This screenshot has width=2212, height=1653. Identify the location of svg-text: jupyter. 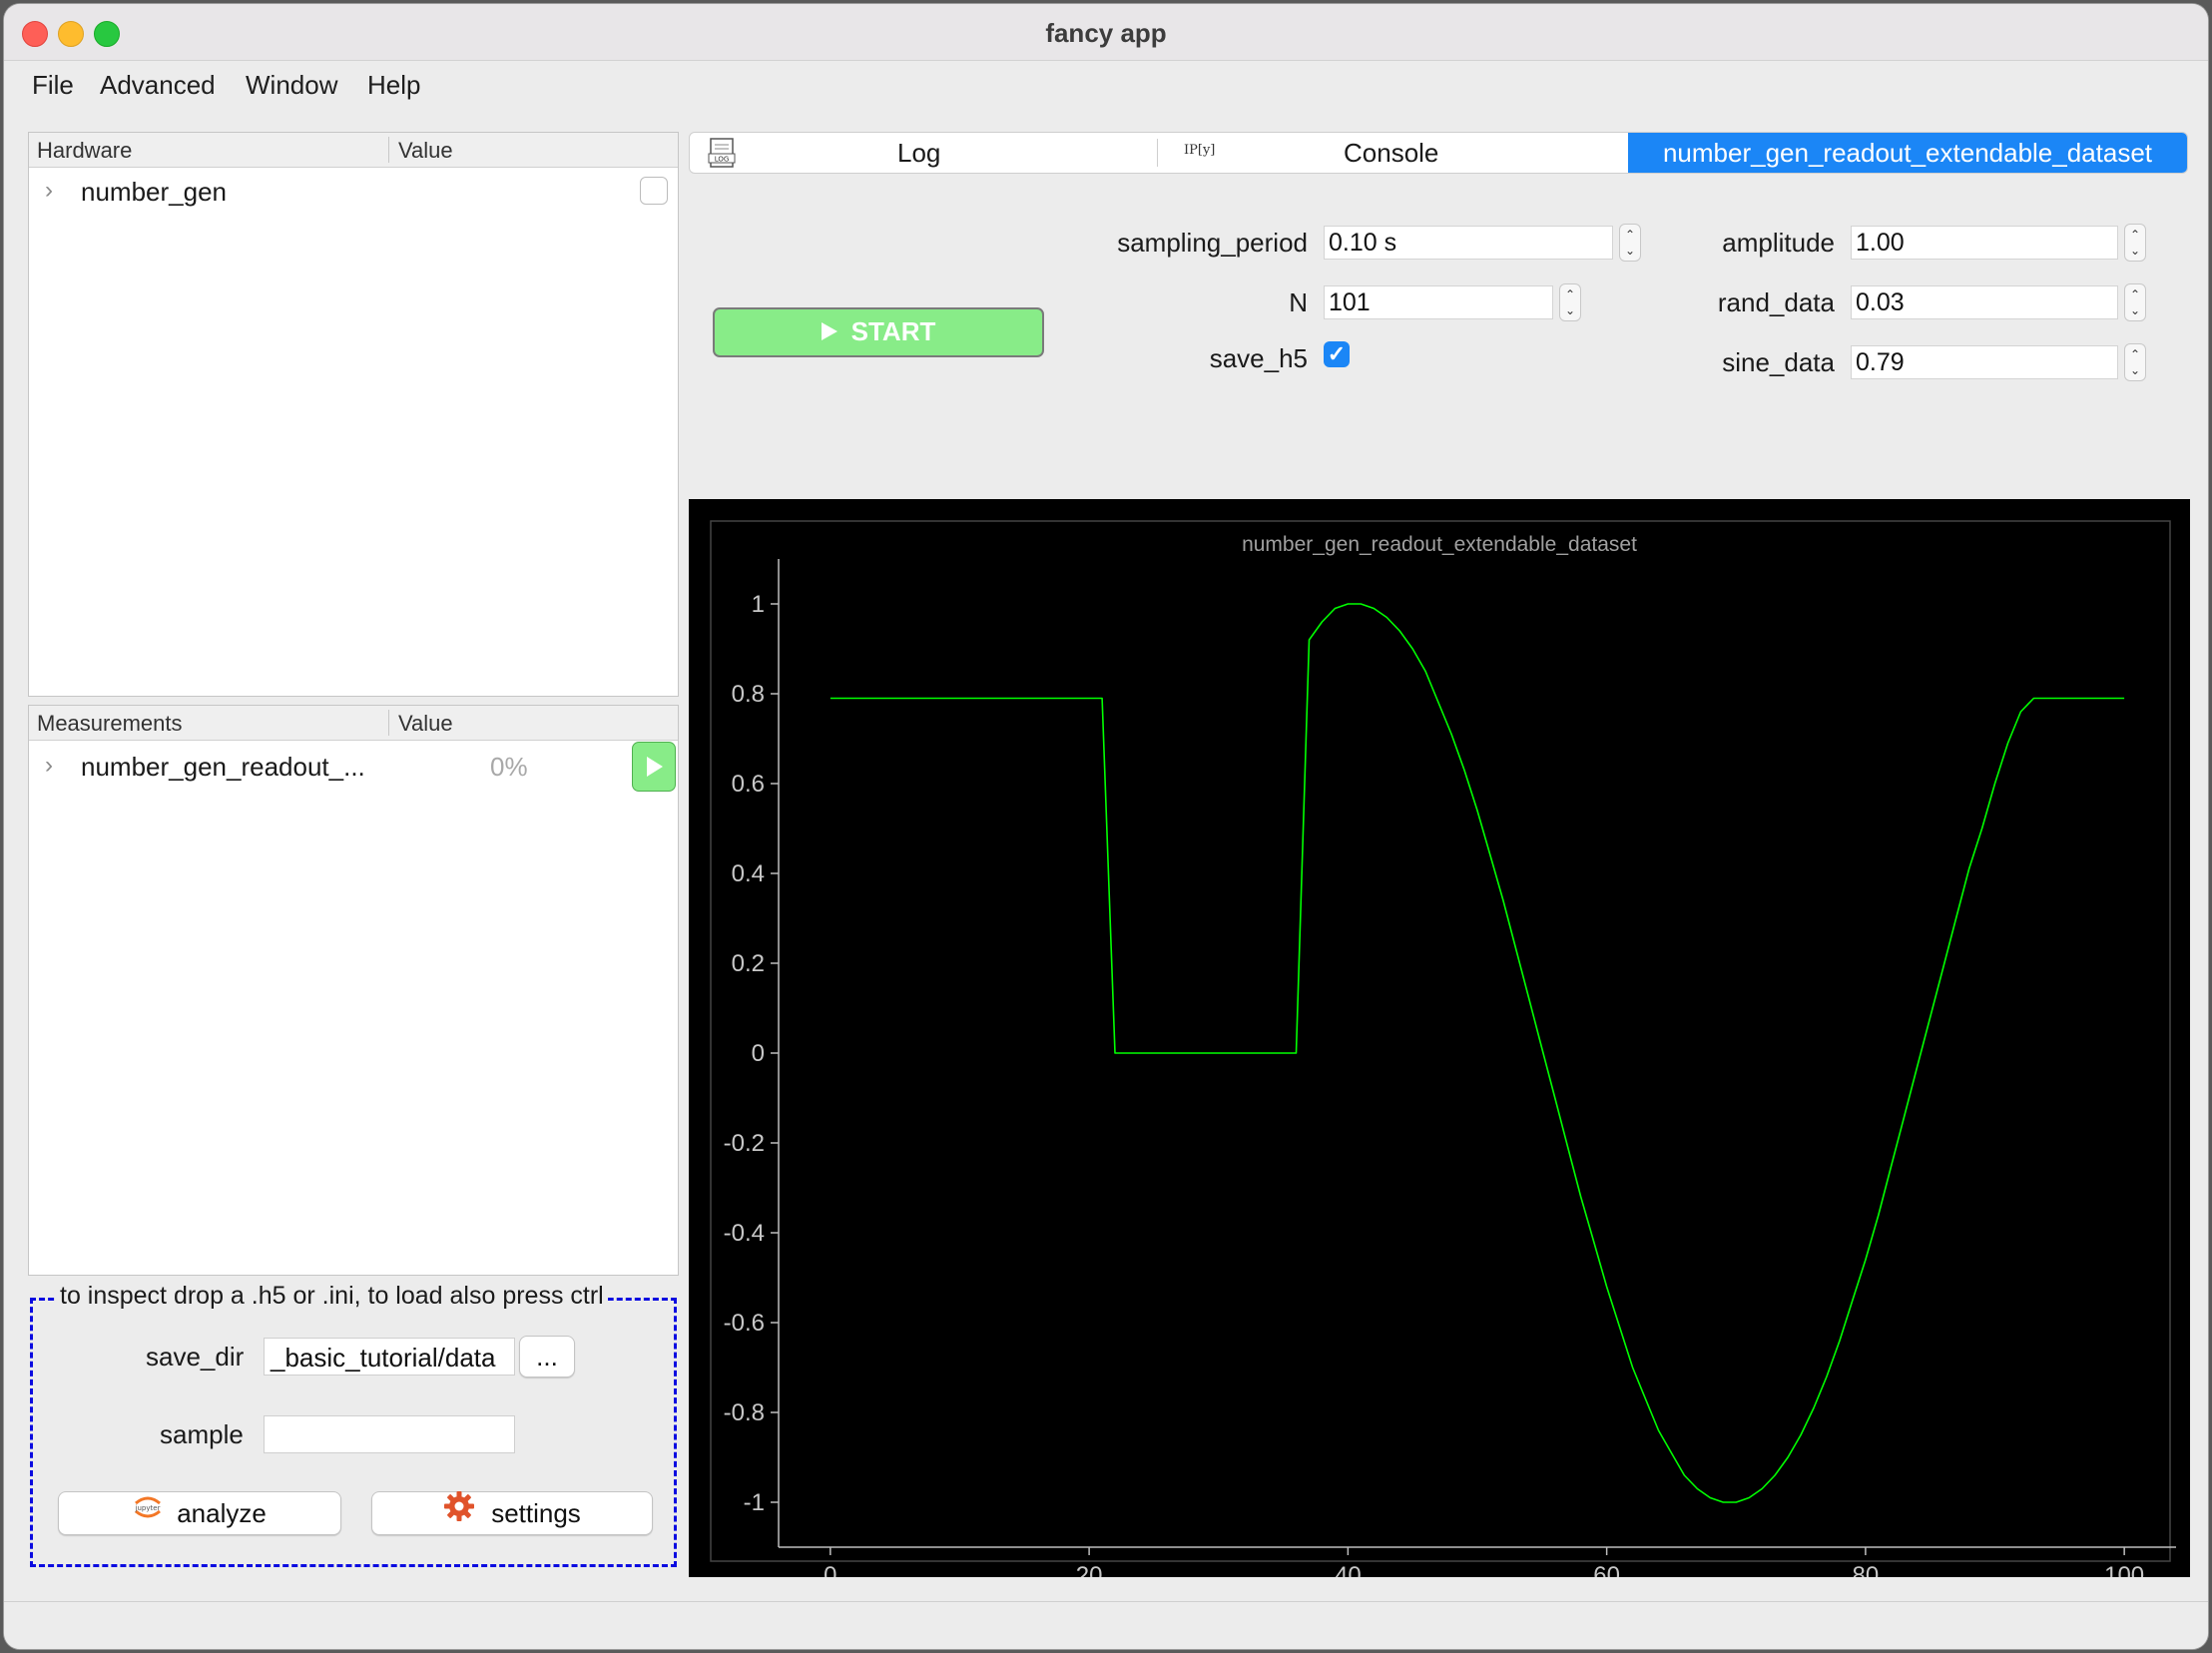
(148, 1508).